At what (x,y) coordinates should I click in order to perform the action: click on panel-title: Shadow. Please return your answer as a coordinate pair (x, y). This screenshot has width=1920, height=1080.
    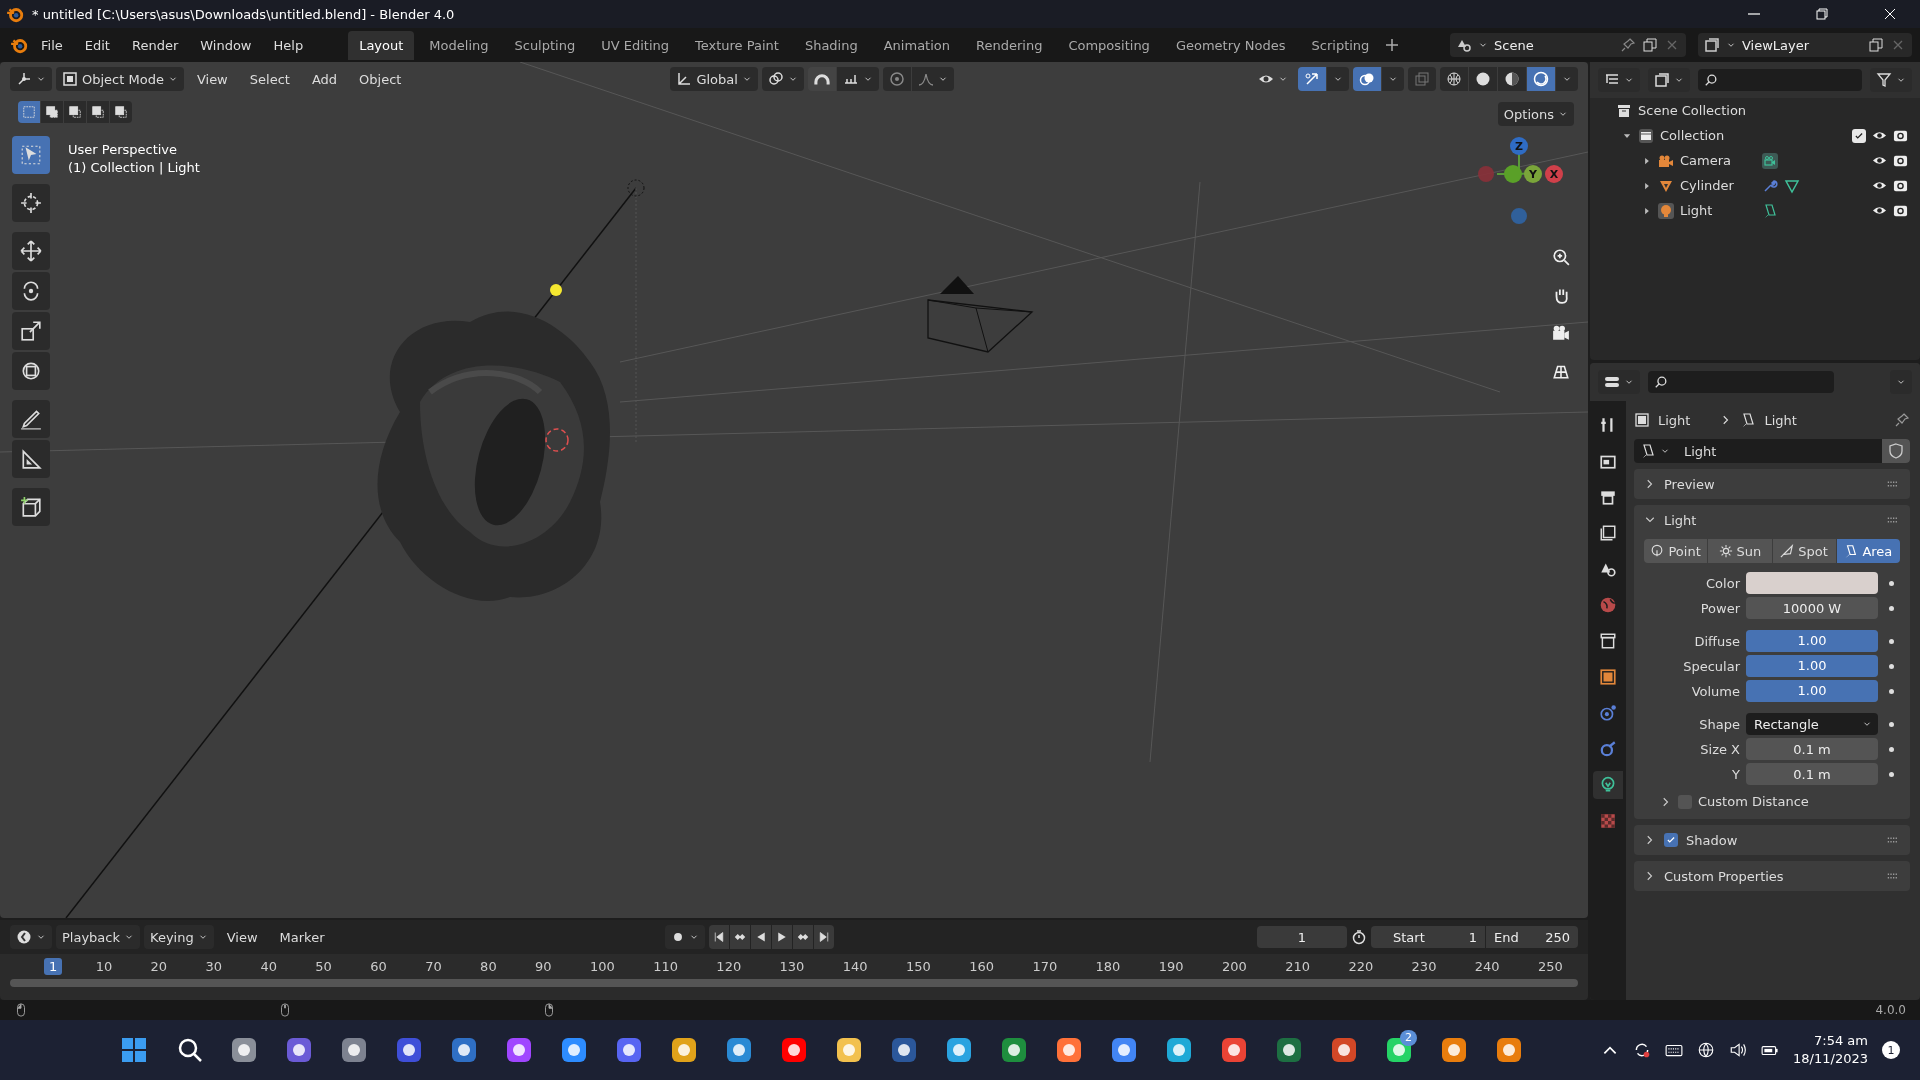
    Looking at the image, I should click on (1712, 840).